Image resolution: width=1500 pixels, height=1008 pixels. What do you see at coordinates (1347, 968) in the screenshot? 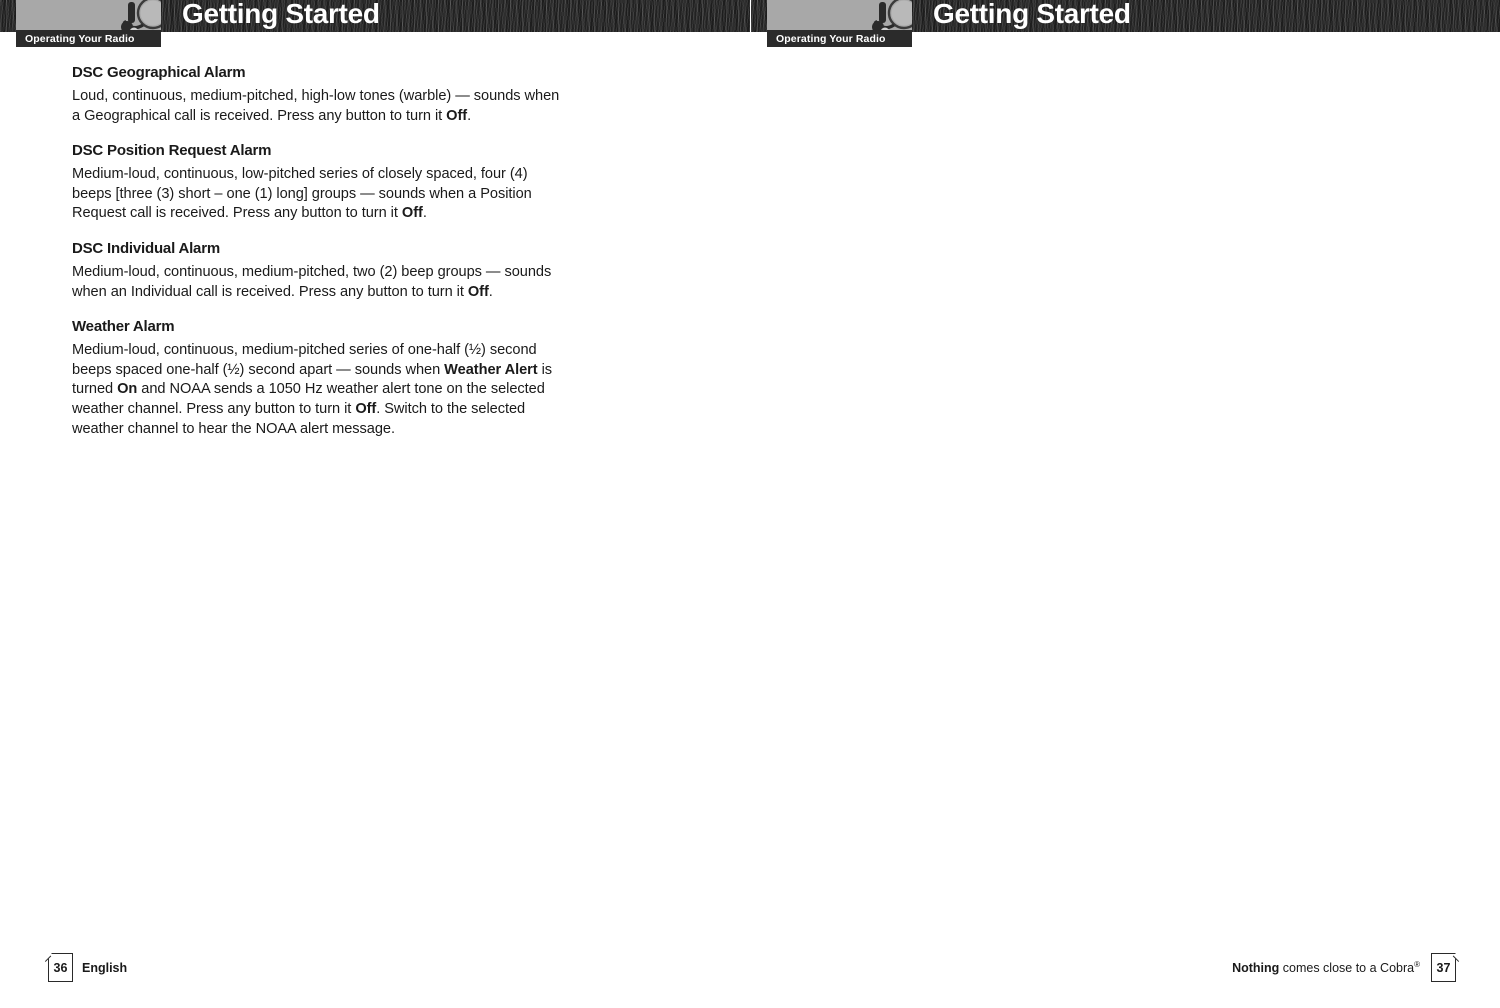
I see `footer-tagline-rest: comes close to a Cobra` at bounding box center [1347, 968].